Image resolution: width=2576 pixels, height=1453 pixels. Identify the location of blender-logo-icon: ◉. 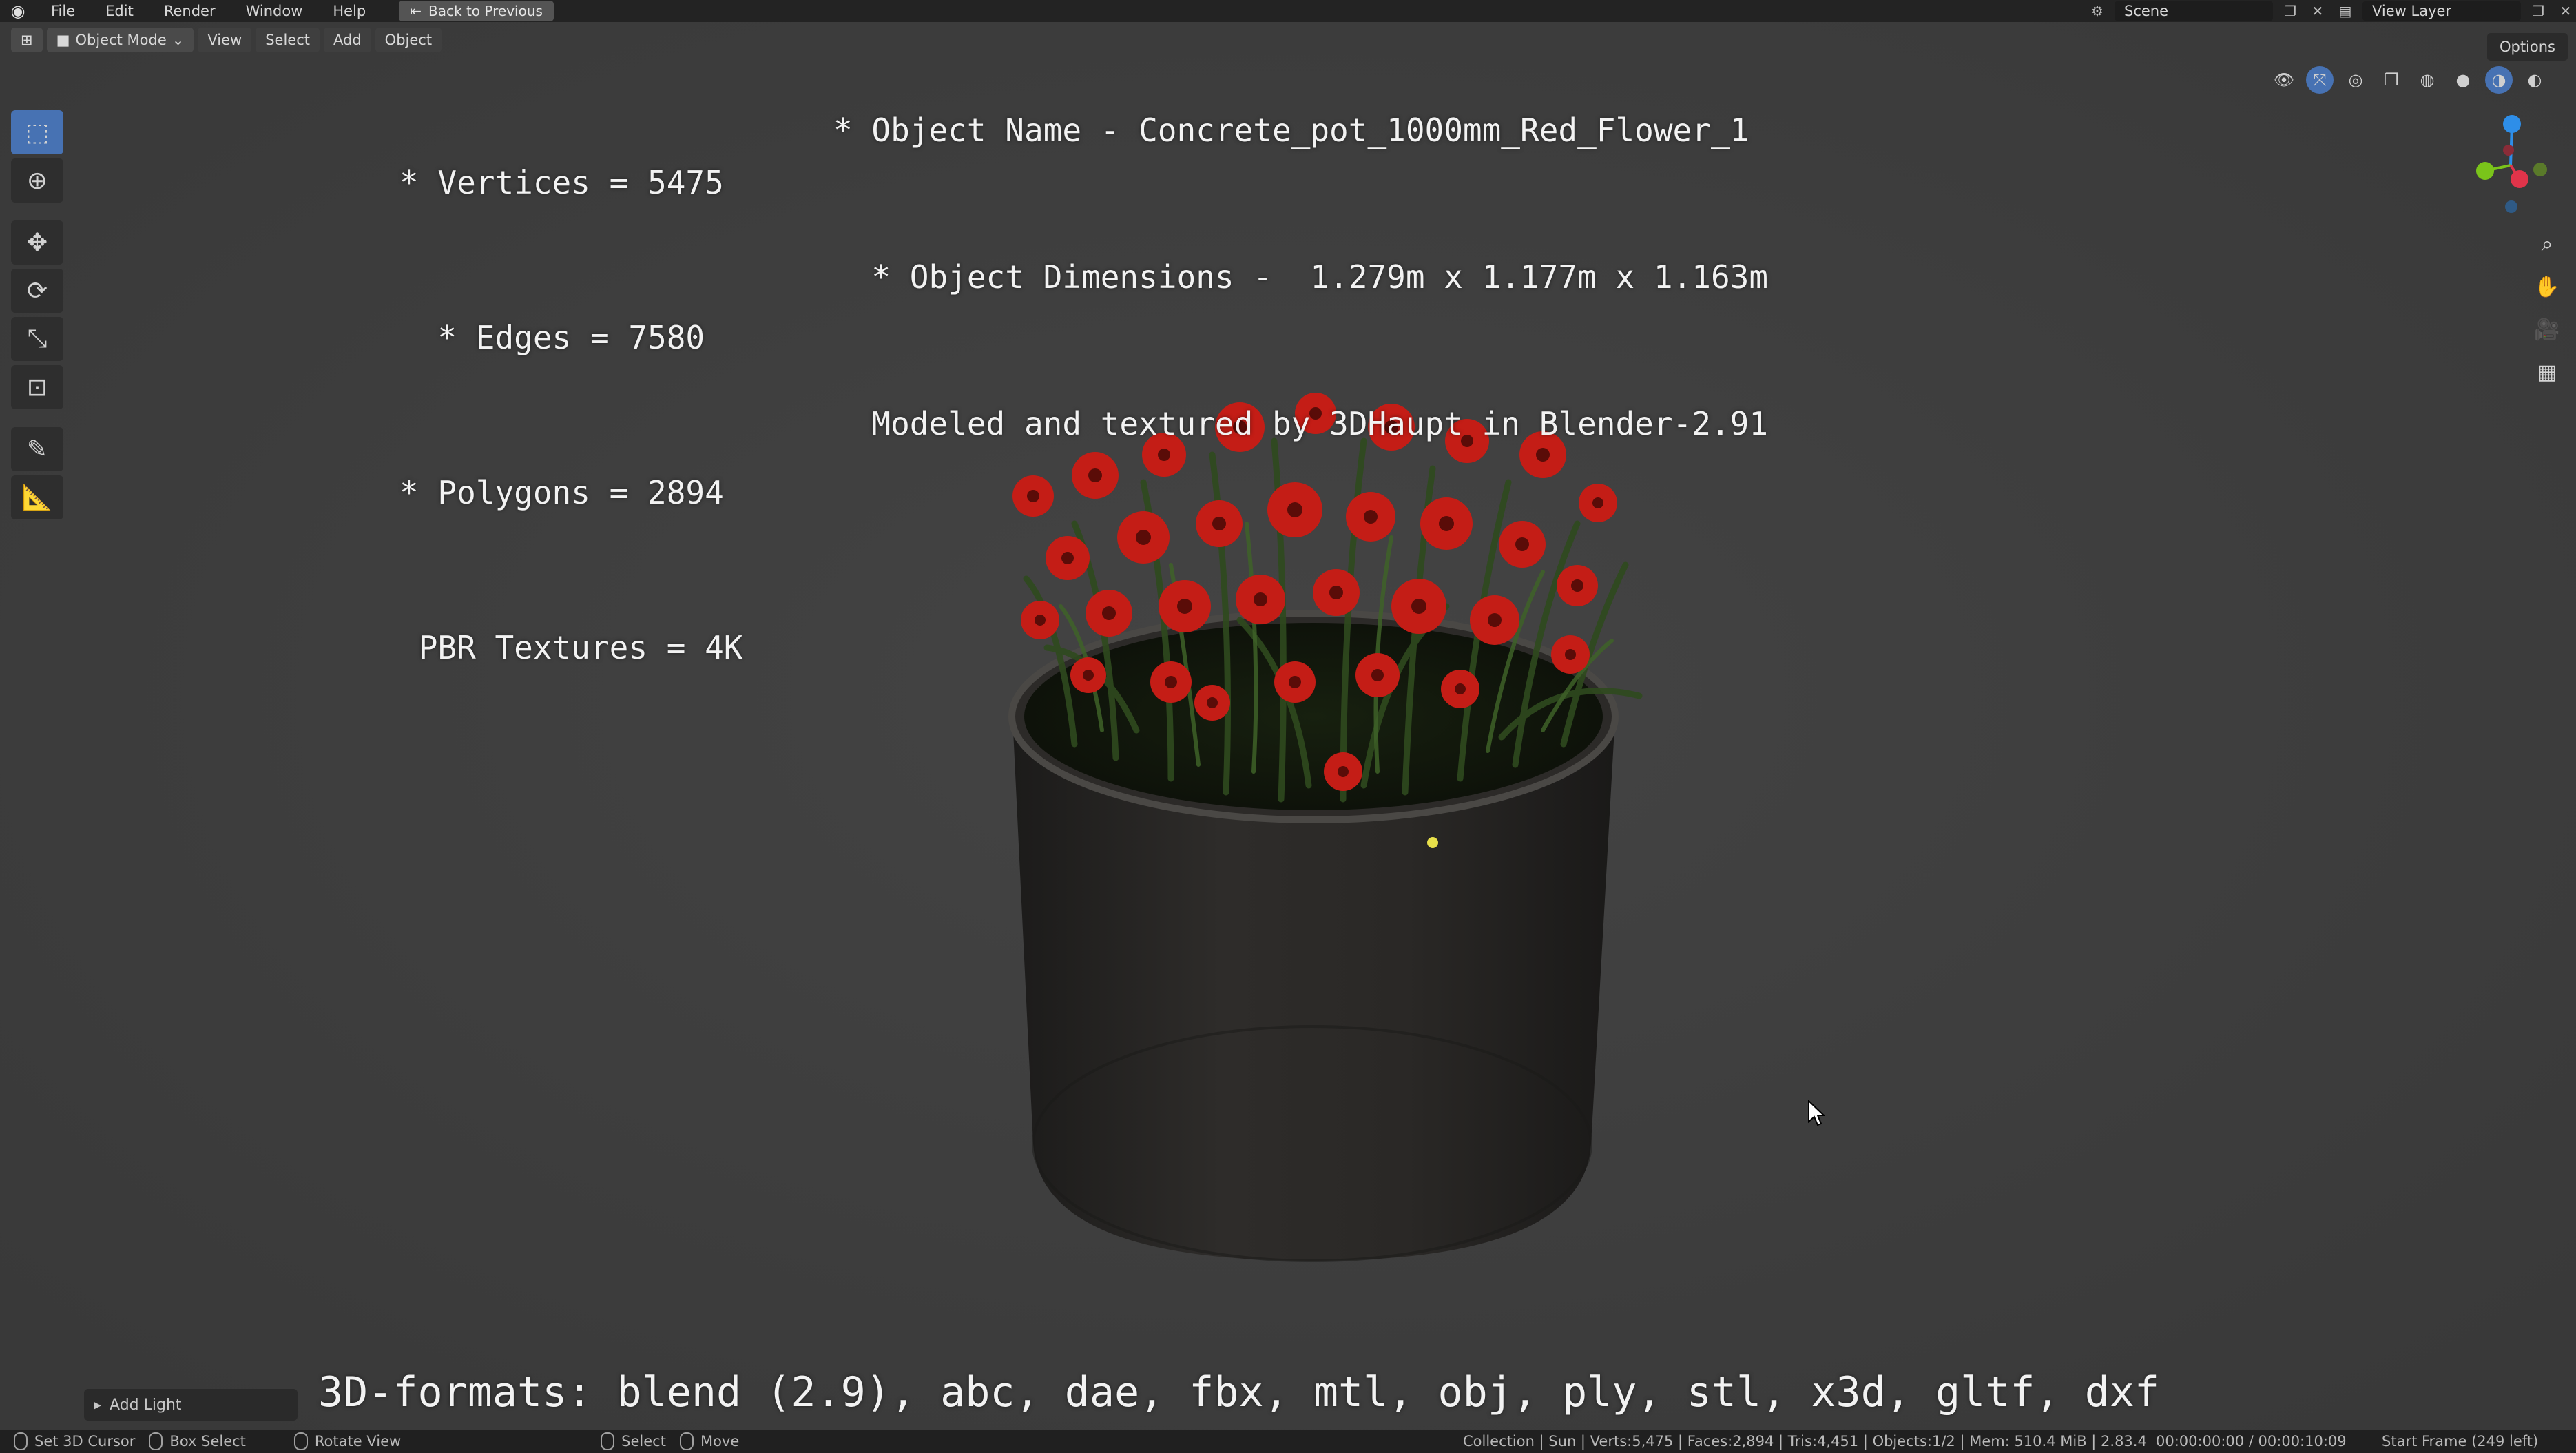
(18, 11).